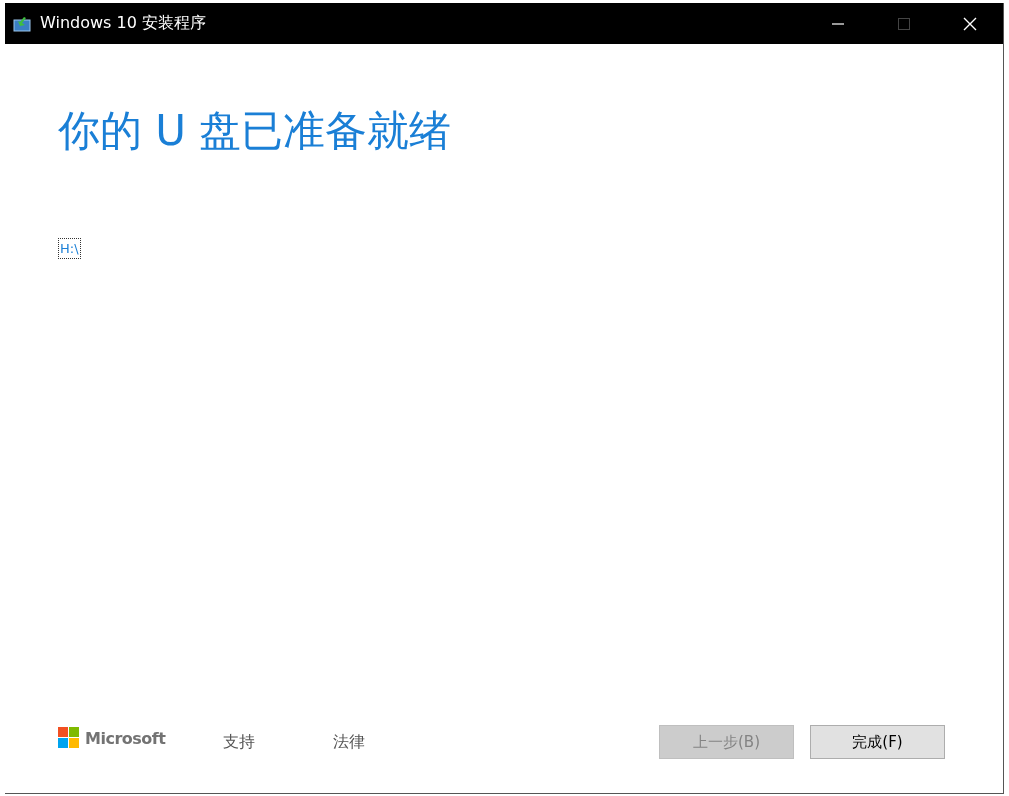 The width and height of the screenshot is (1009, 796). What do you see at coordinates (970, 23) in the screenshot?
I see `close-icon` at bounding box center [970, 23].